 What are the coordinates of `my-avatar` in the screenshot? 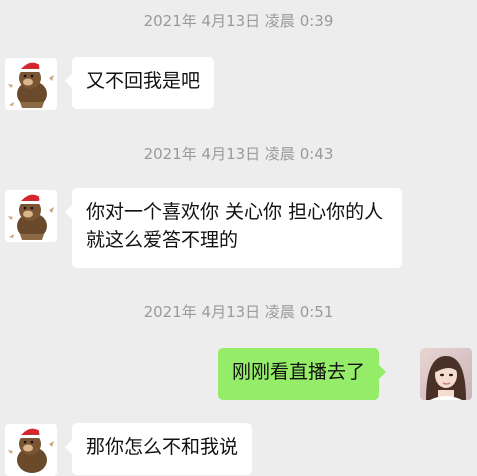 It's located at (446, 374).